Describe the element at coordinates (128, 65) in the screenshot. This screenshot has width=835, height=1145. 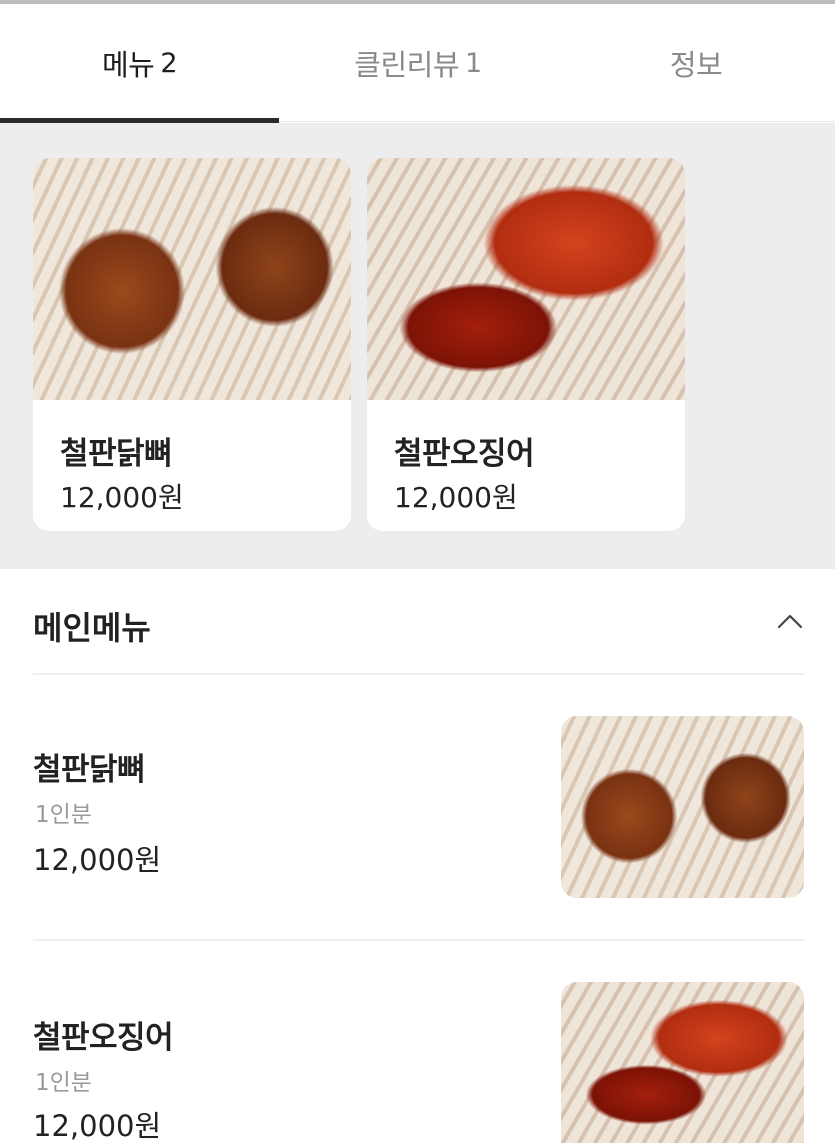
I see `tab-menu-label: 메뉴` at that location.